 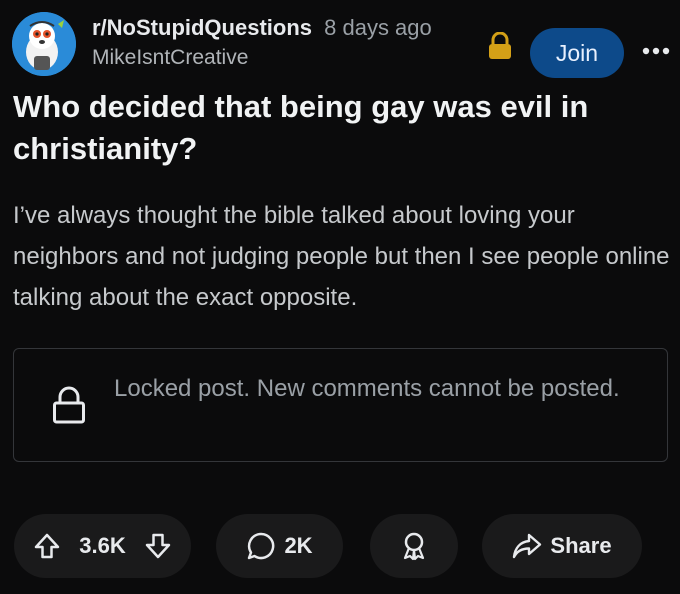 What do you see at coordinates (261, 546) in the screenshot?
I see `comment-icon` at bounding box center [261, 546].